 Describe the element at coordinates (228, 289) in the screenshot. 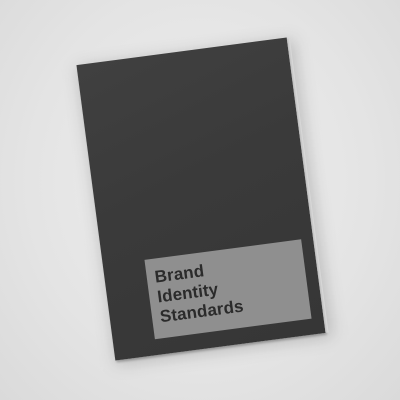

I see `title-label-panel: Brand Identity Standards` at that location.